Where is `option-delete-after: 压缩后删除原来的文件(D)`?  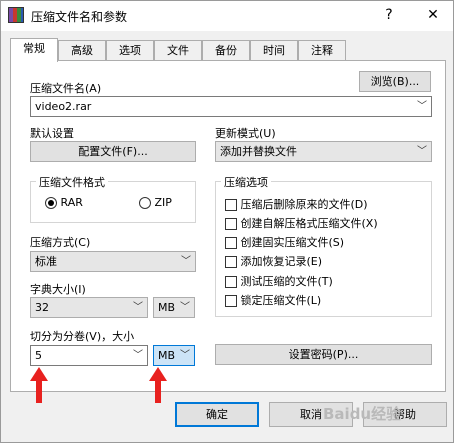
option-delete-after: 压缩后删除原来的文件(D) is located at coordinates (296, 205).